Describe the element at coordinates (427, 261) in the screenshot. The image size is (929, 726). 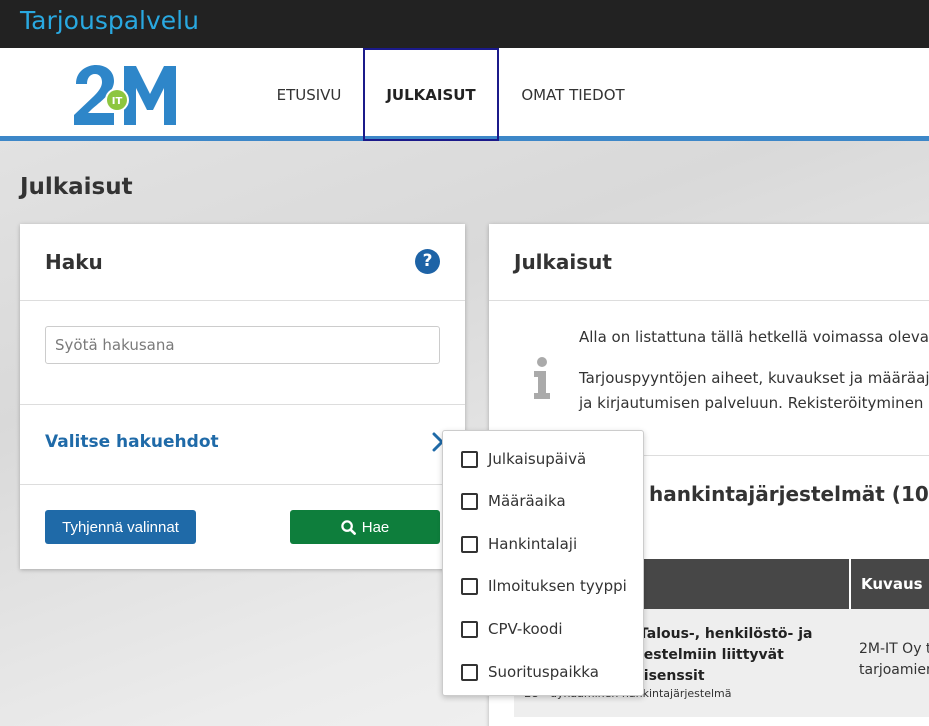
I see `help-icon: ?` at that location.